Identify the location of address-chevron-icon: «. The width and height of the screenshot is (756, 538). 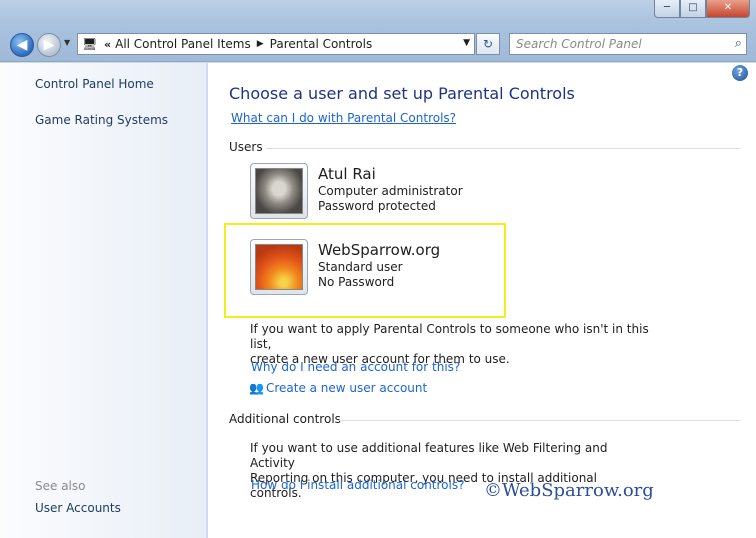
(107, 44).